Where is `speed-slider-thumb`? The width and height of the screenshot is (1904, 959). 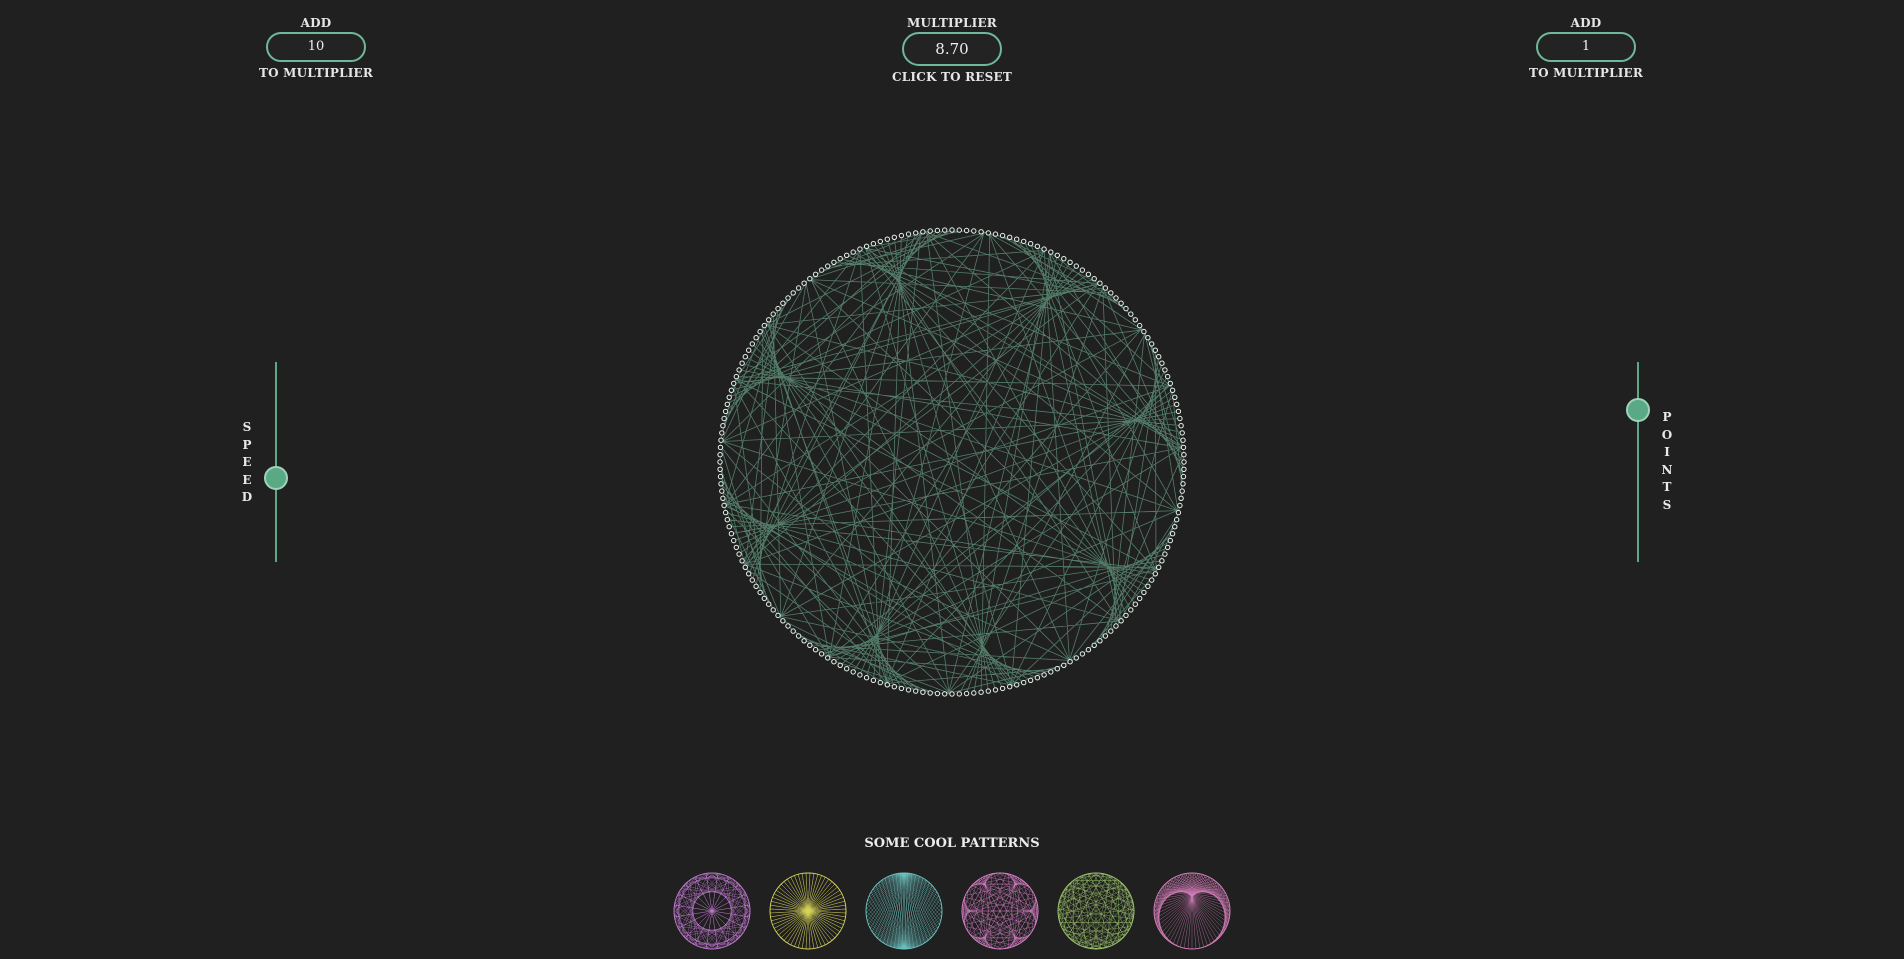 speed-slider-thumb is located at coordinates (276, 478).